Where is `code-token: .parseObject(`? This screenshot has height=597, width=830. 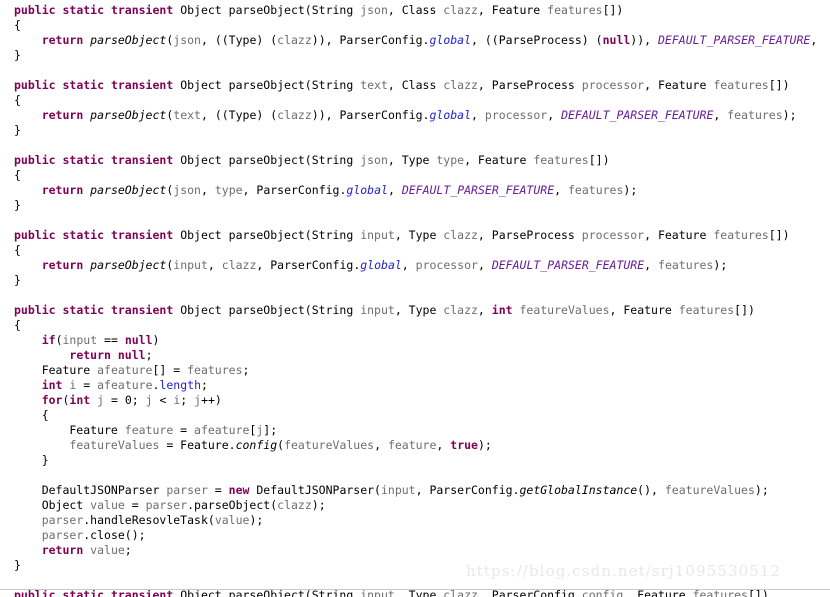
code-token: .parseObject( is located at coordinates (232, 505).